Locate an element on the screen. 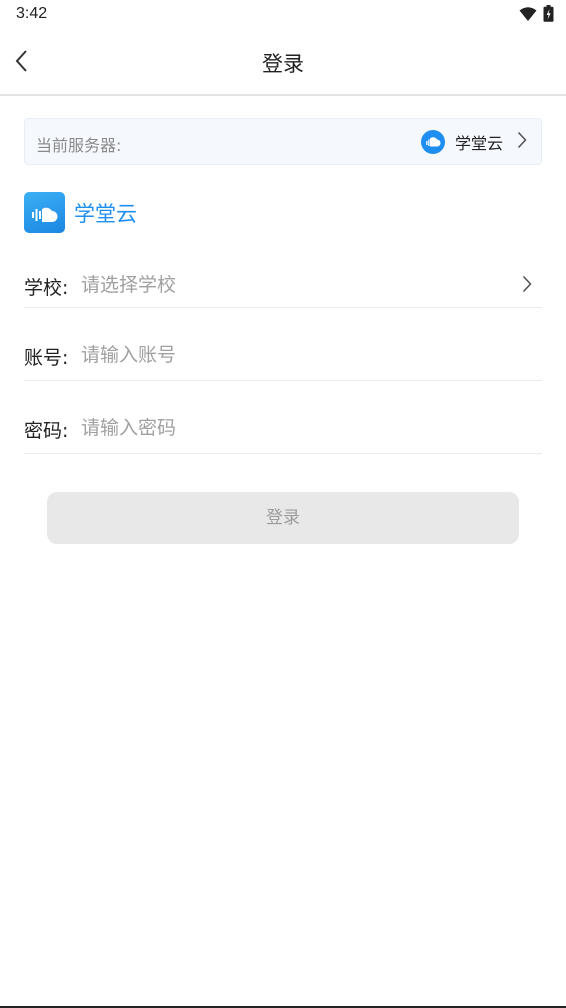 This screenshot has width=566, height=1008. brand: 学堂云 is located at coordinates (80, 212).